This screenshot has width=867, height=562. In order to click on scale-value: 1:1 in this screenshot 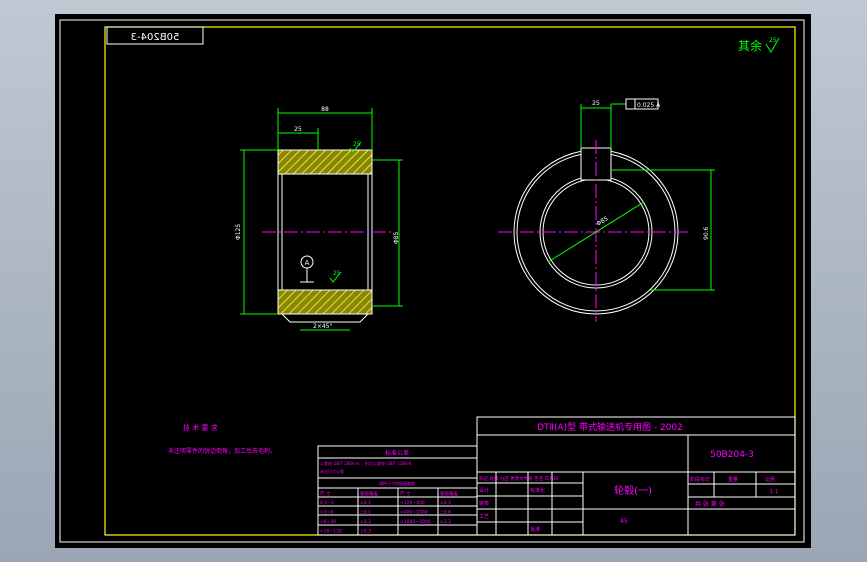, I will do `click(774, 492)`.